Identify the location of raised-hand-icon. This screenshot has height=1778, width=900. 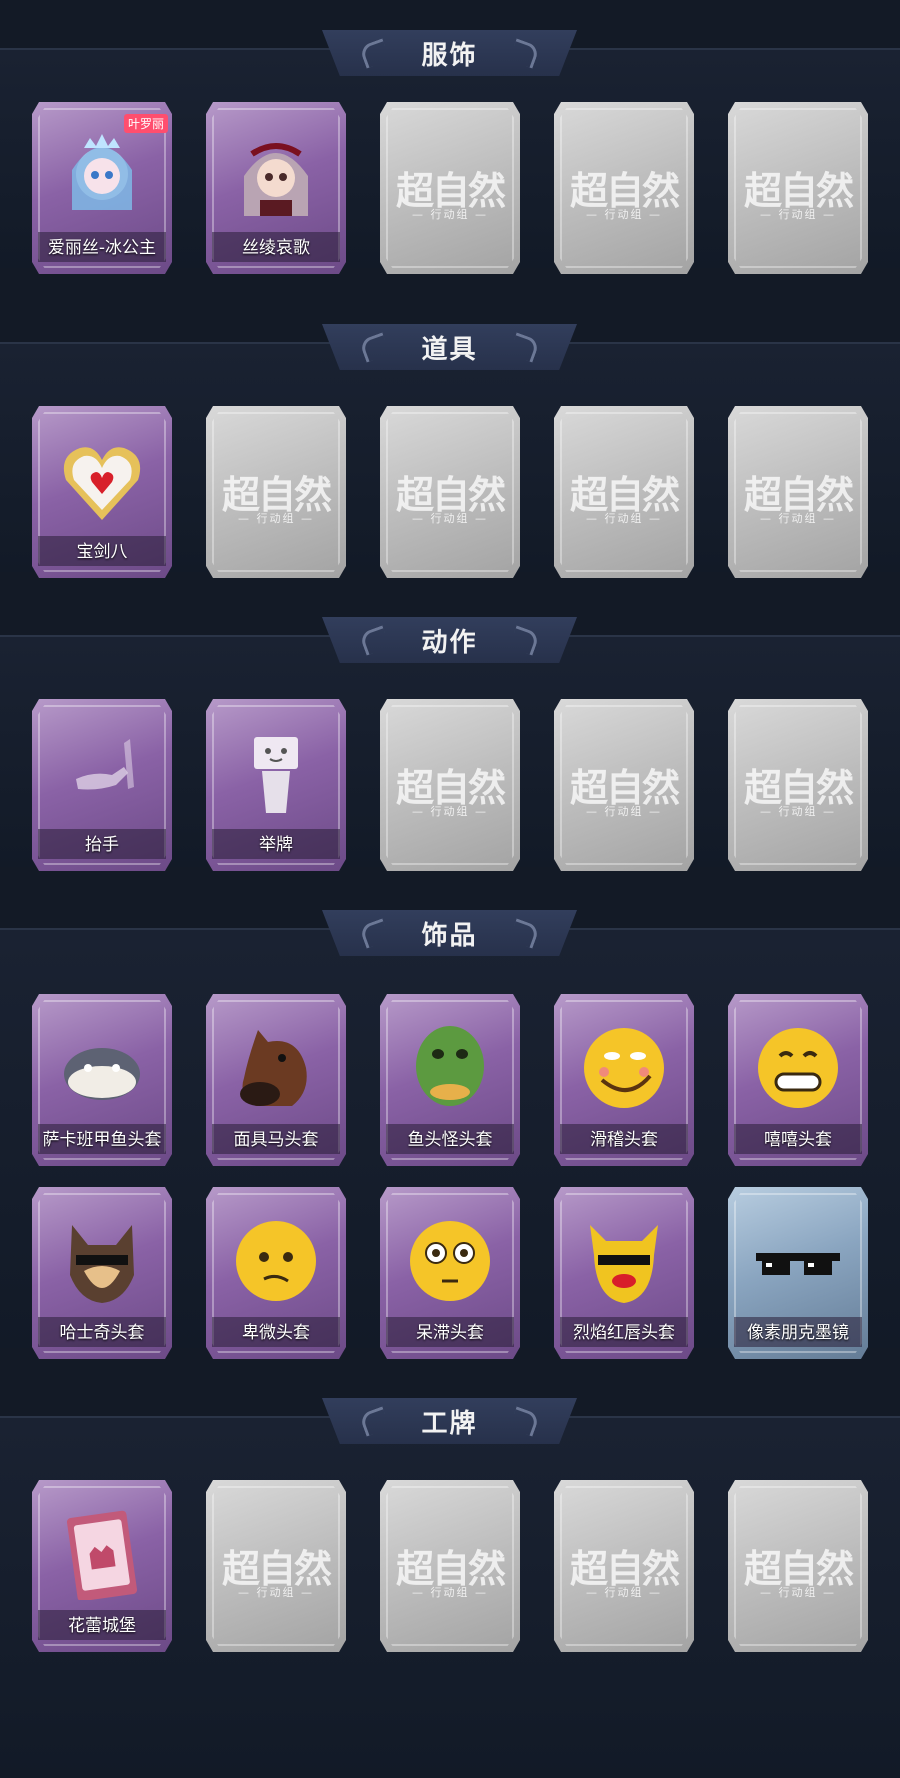
(102, 773).